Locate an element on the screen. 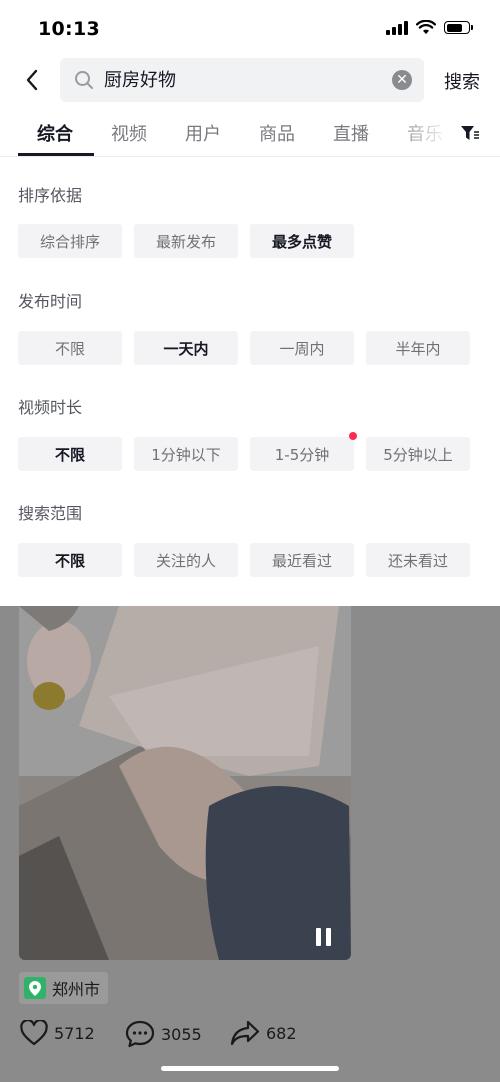 The height and width of the screenshot is (1082, 500). status-time: 10:13 is located at coordinates (69, 29).